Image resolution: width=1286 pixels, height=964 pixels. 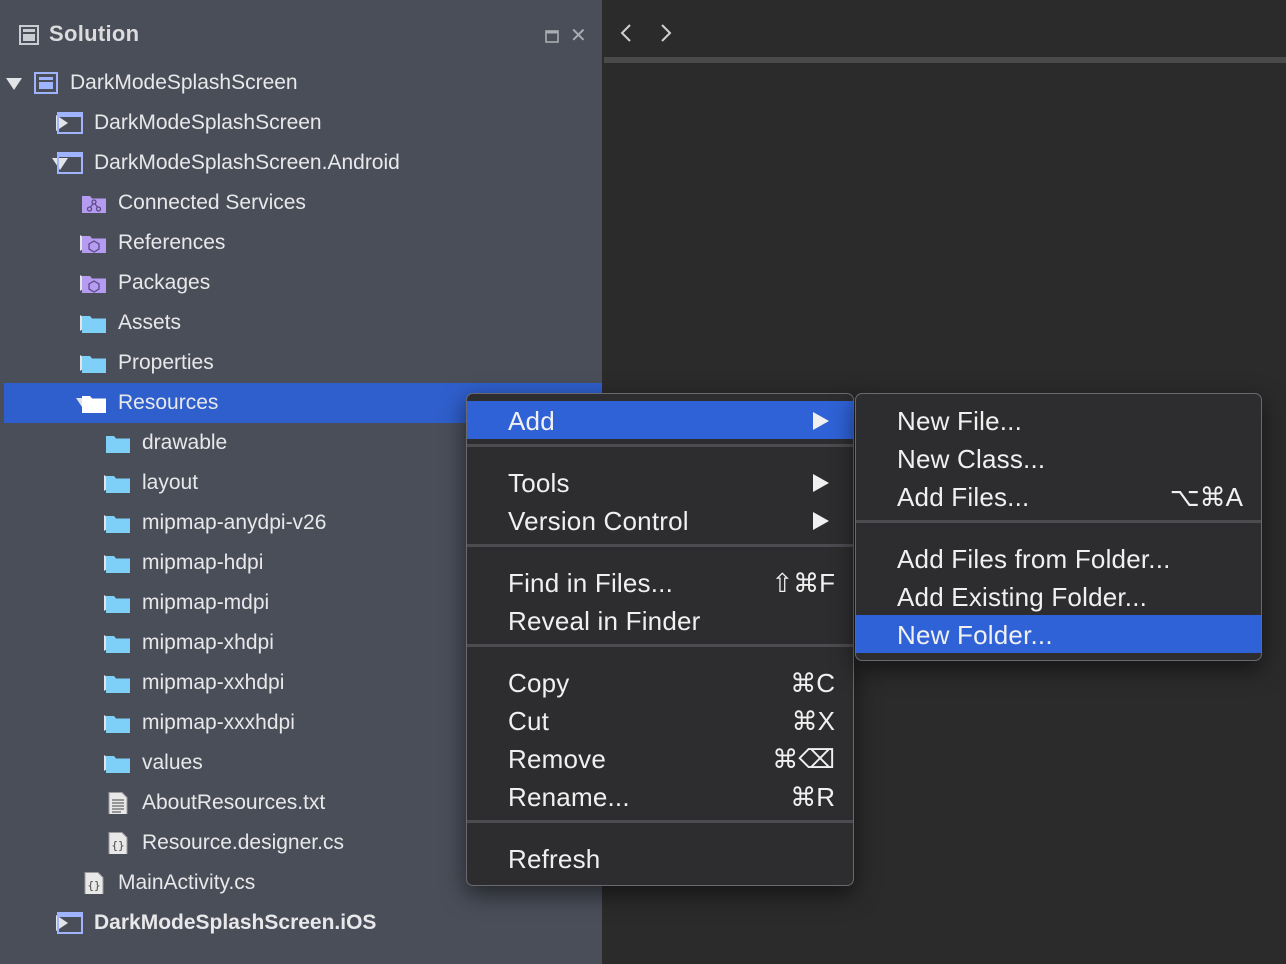 What do you see at coordinates (301, 283) in the screenshot?
I see `tree-row: Packages` at bounding box center [301, 283].